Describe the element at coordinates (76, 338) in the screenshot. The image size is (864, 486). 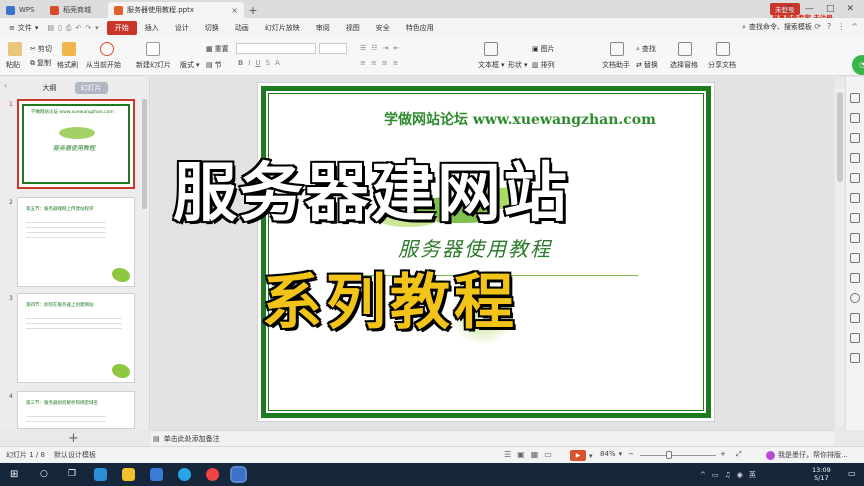
I see `slide-thumbnail-3: 第四节：如何在服务器上创建网站` at that location.